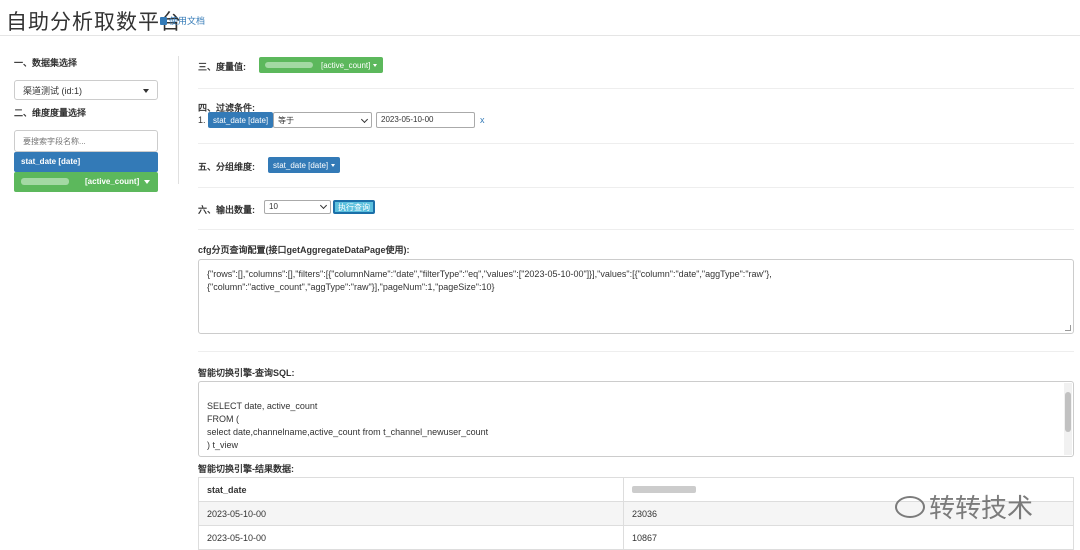 The image size is (1080, 550). I want to click on field-item-active-count: [active_count], so click(86, 182).